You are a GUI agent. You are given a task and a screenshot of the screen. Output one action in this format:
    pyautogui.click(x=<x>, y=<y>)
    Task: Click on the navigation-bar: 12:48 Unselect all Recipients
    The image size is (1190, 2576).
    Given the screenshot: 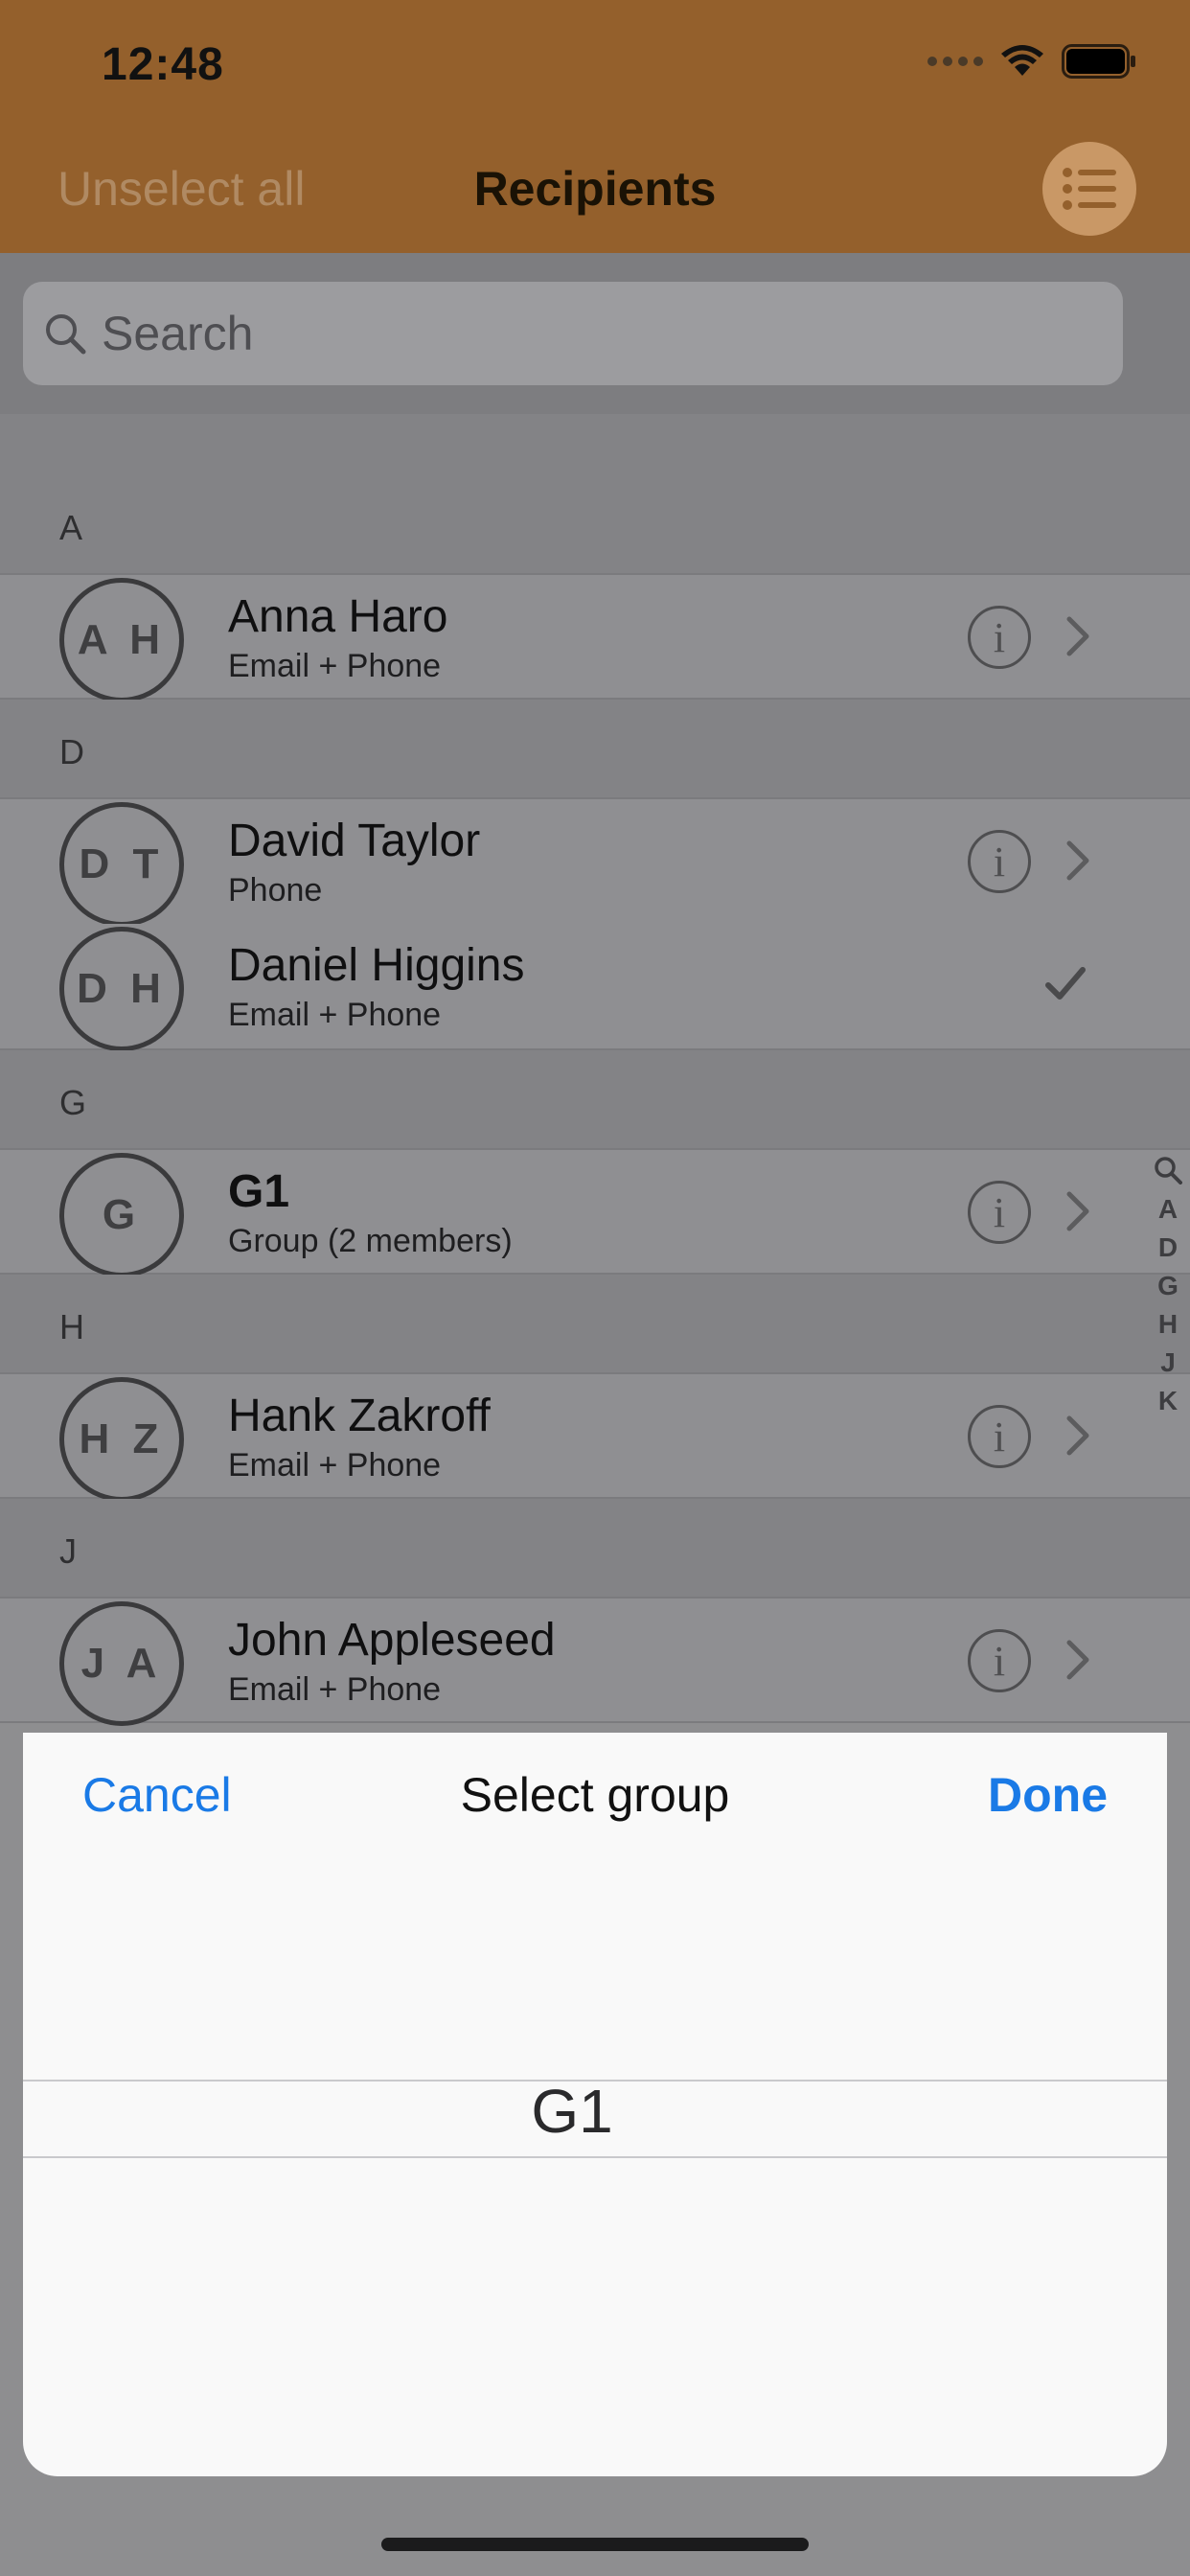 What is the action you would take?
    pyautogui.click(x=595, y=126)
    